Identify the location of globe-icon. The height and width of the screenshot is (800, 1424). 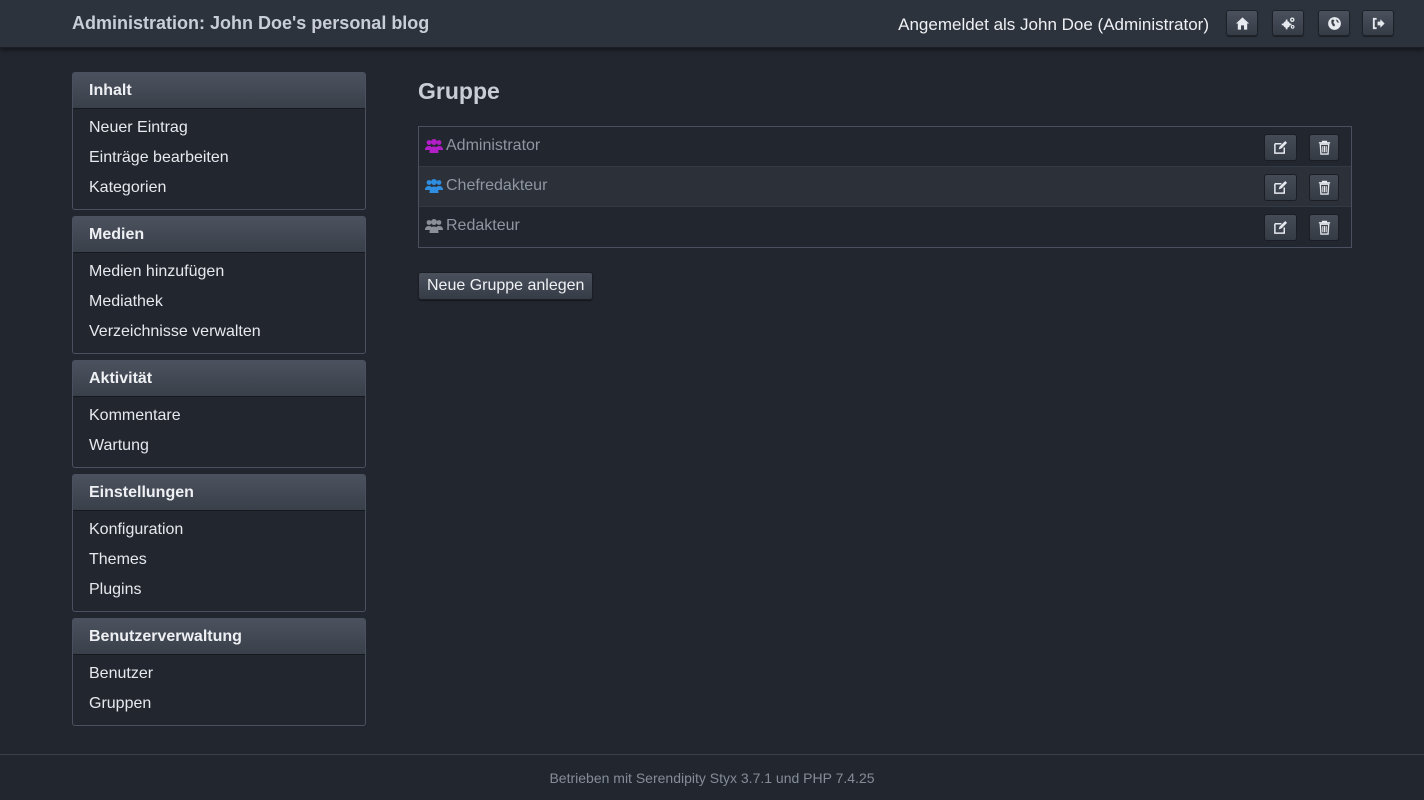
(1334, 23).